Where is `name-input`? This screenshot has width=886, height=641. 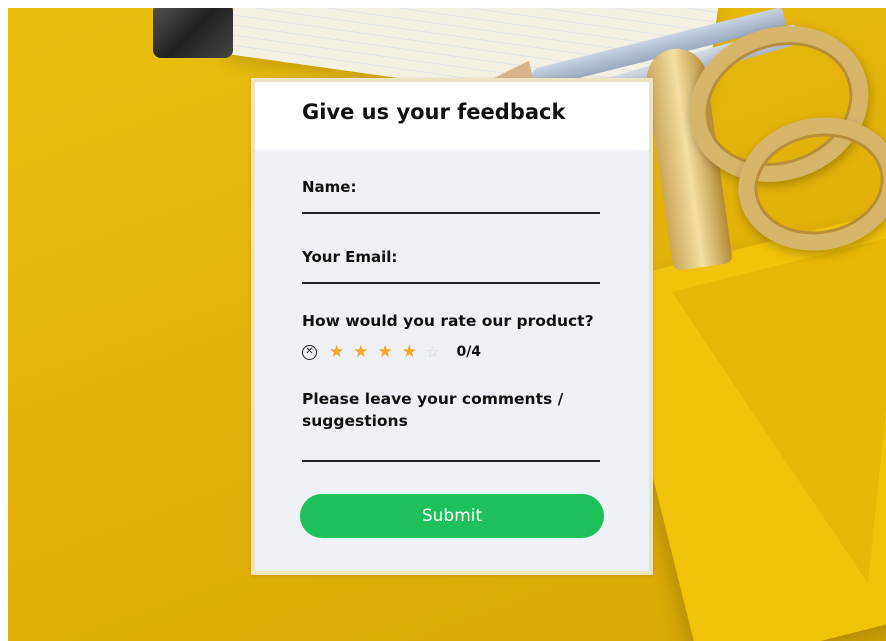 name-input is located at coordinates (451, 205).